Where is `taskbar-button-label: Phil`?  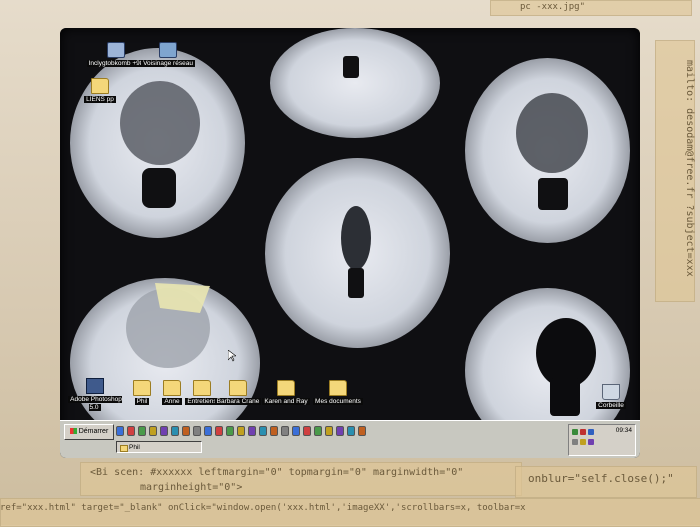
taskbar-button-label: Phil is located at coordinates (134, 447).